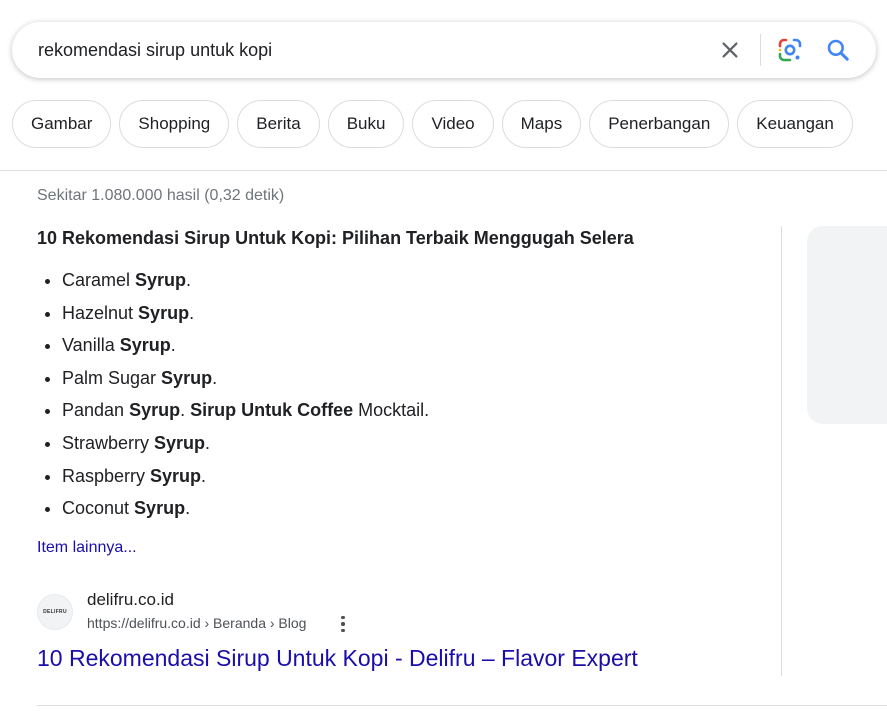  What do you see at coordinates (161, 195) in the screenshot?
I see `results-stats: Sekitar 1.080.000 hasil (0,32 detik)` at bounding box center [161, 195].